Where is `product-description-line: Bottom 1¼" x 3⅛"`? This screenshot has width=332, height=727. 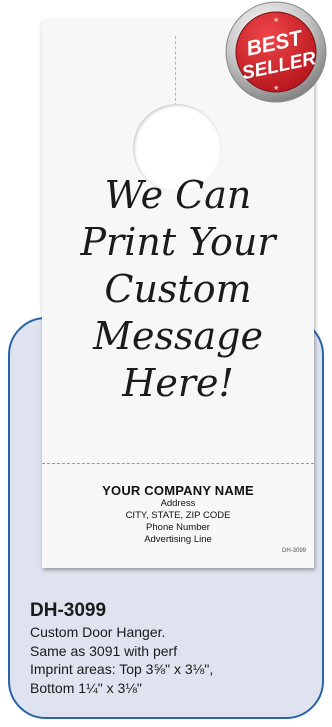
product-description-line: Bottom 1¼" x 3⅛" is located at coordinates (86, 687).